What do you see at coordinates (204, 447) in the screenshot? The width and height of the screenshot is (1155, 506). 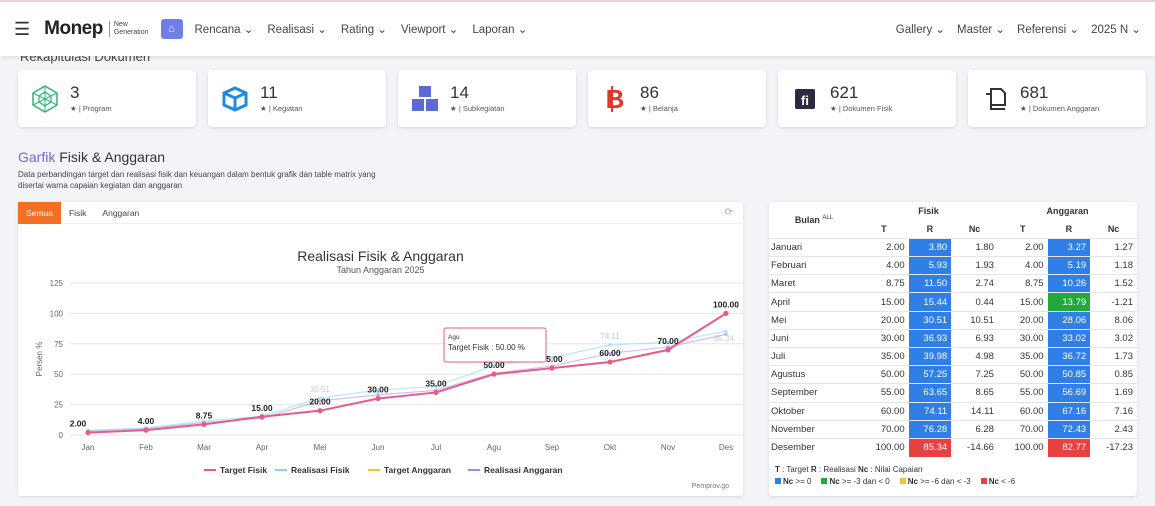 I see `x-tick-label: Mar` at bounding box center [204, 447].